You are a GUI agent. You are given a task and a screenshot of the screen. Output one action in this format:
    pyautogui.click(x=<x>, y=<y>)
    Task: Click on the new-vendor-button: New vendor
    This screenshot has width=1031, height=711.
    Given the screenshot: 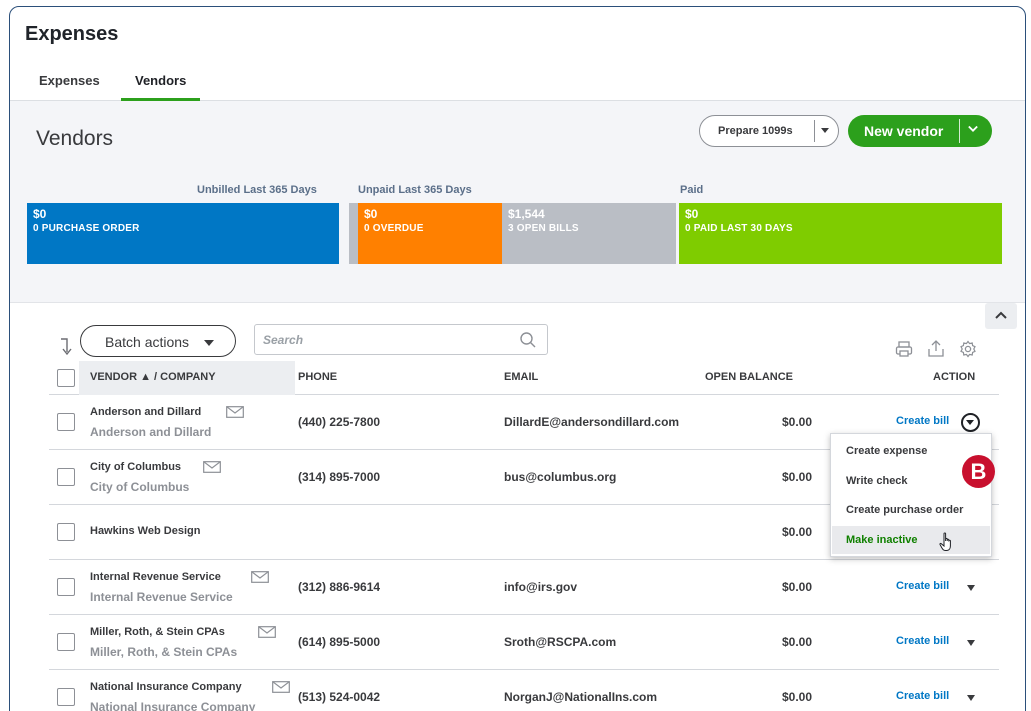 What is the action you would take?
    pyautogui.click(x=920, y=131)
    